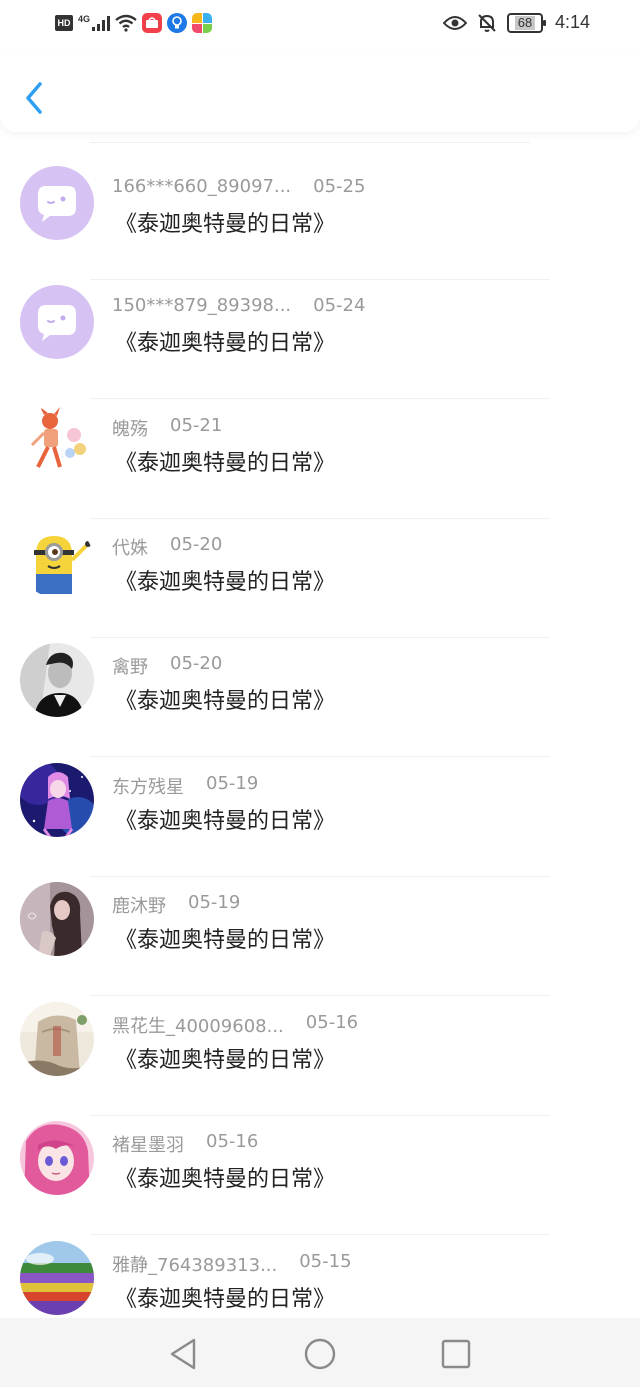  I want to click on flower-field-avatar-icon, so click(57, 1278).